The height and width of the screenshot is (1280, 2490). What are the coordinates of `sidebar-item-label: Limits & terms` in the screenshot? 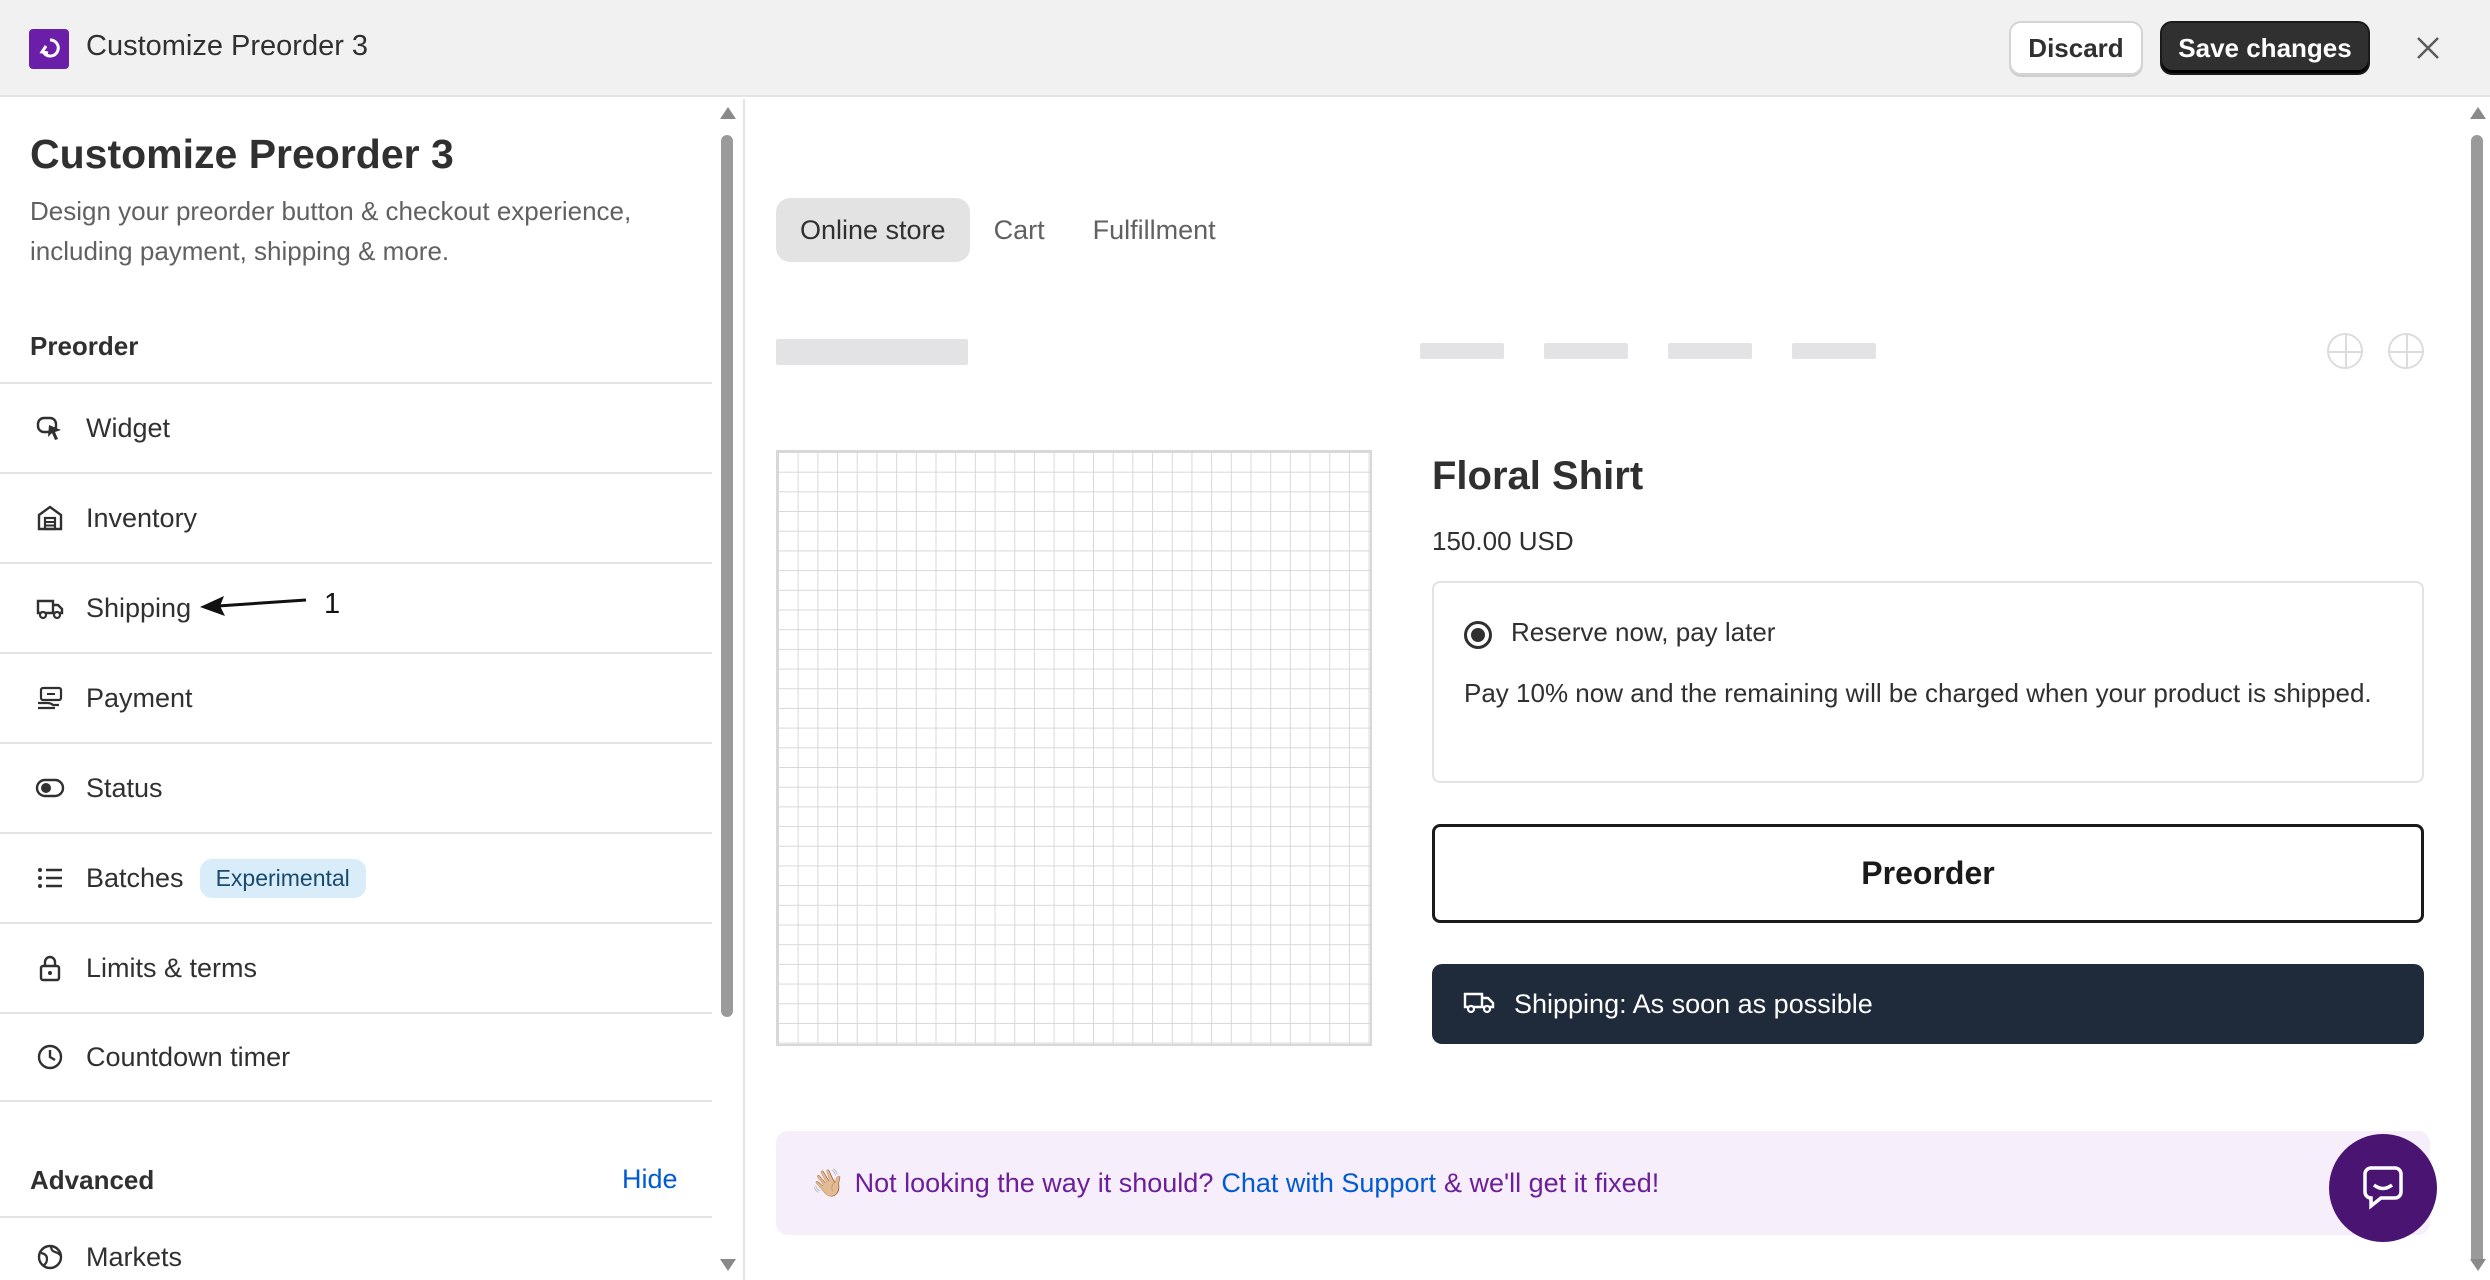 It's located at (172, 967).